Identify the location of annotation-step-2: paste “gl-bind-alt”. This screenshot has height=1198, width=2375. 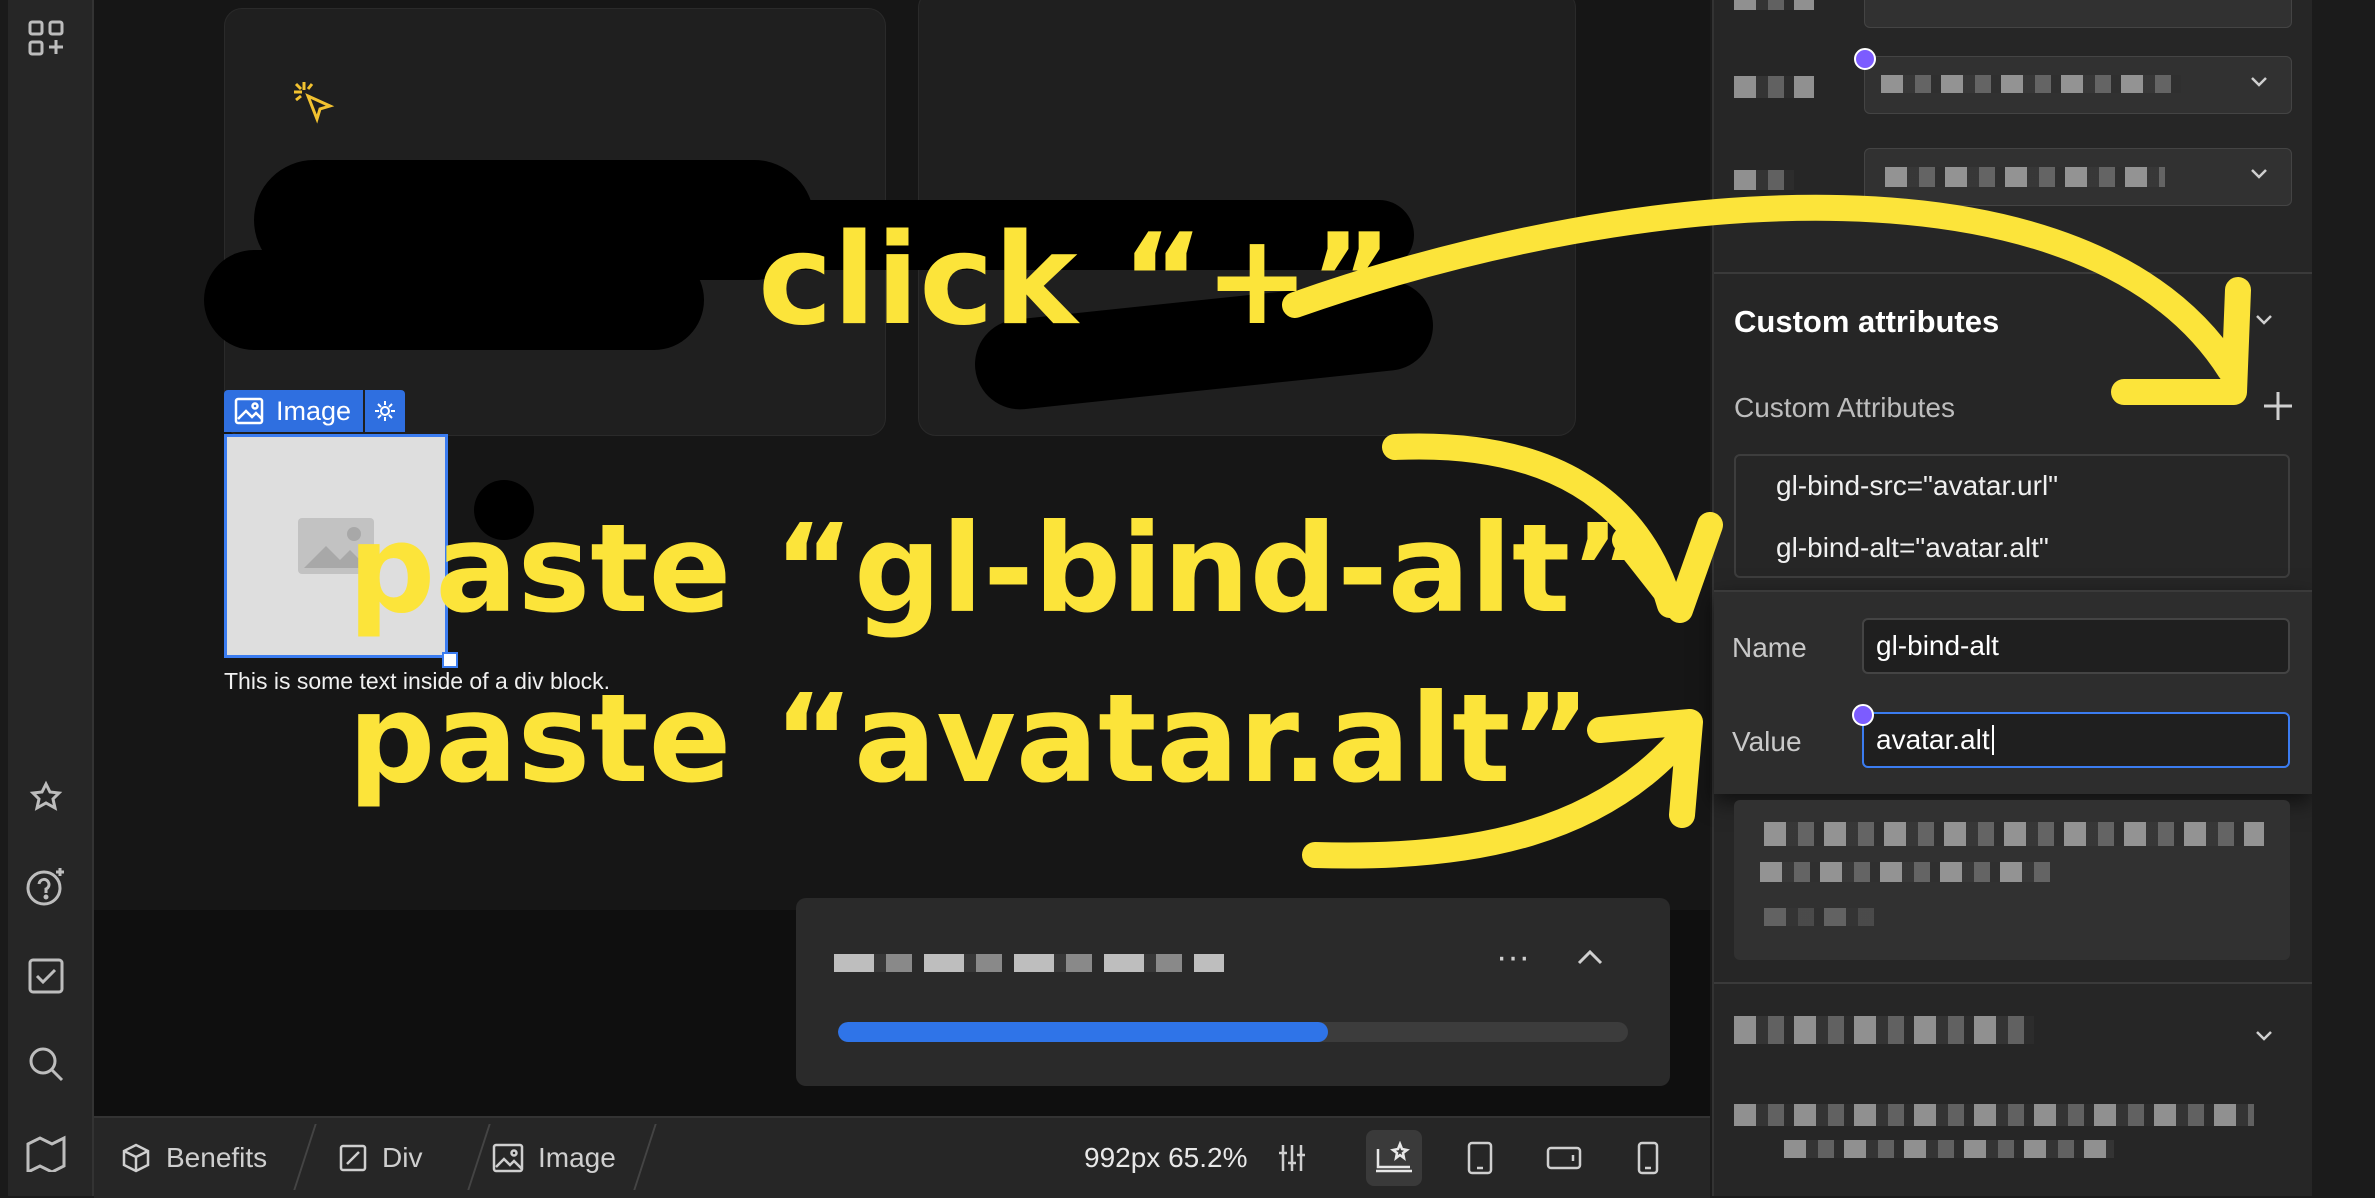
(999, 569).